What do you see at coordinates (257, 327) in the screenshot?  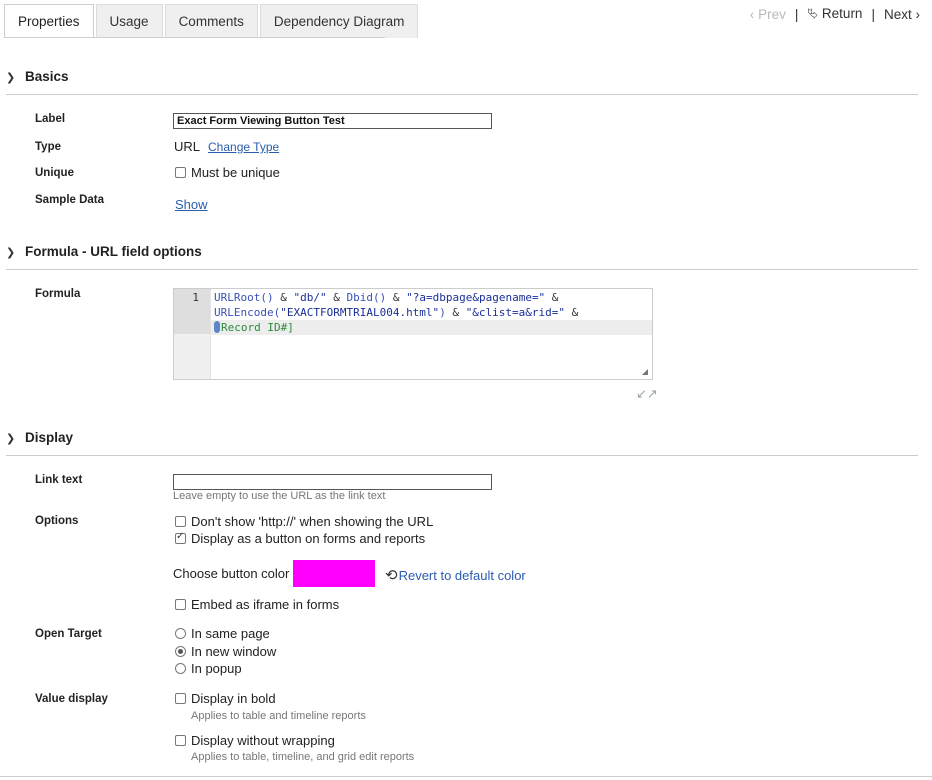 I see `field-reference: Record ID#]` at bounding box center [257, 327].